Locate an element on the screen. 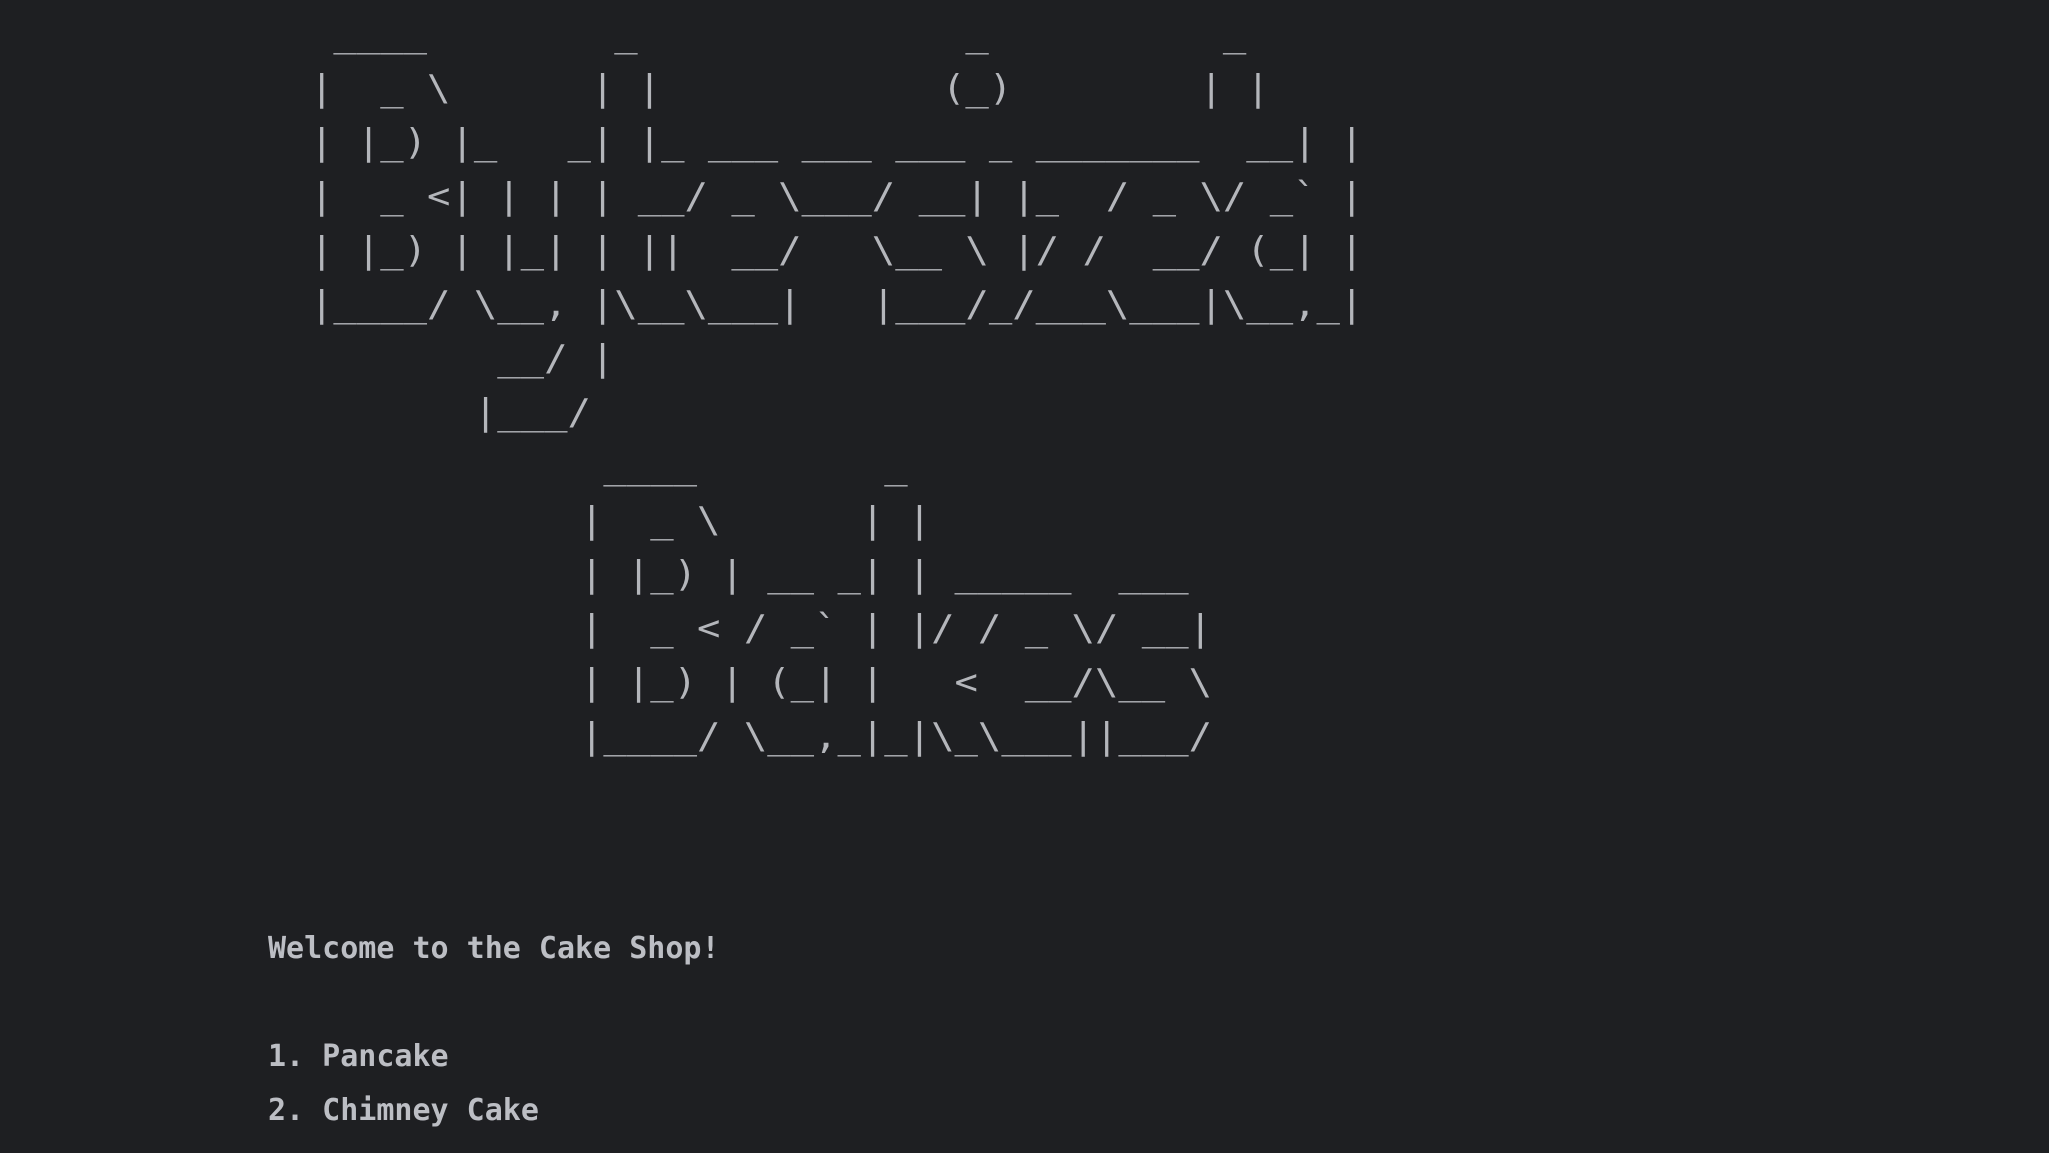 This screenshot has width=2049, height=1153. menu-item-chimney-cake: 2. Chimney Cake is located at coordinates (403, 1110).